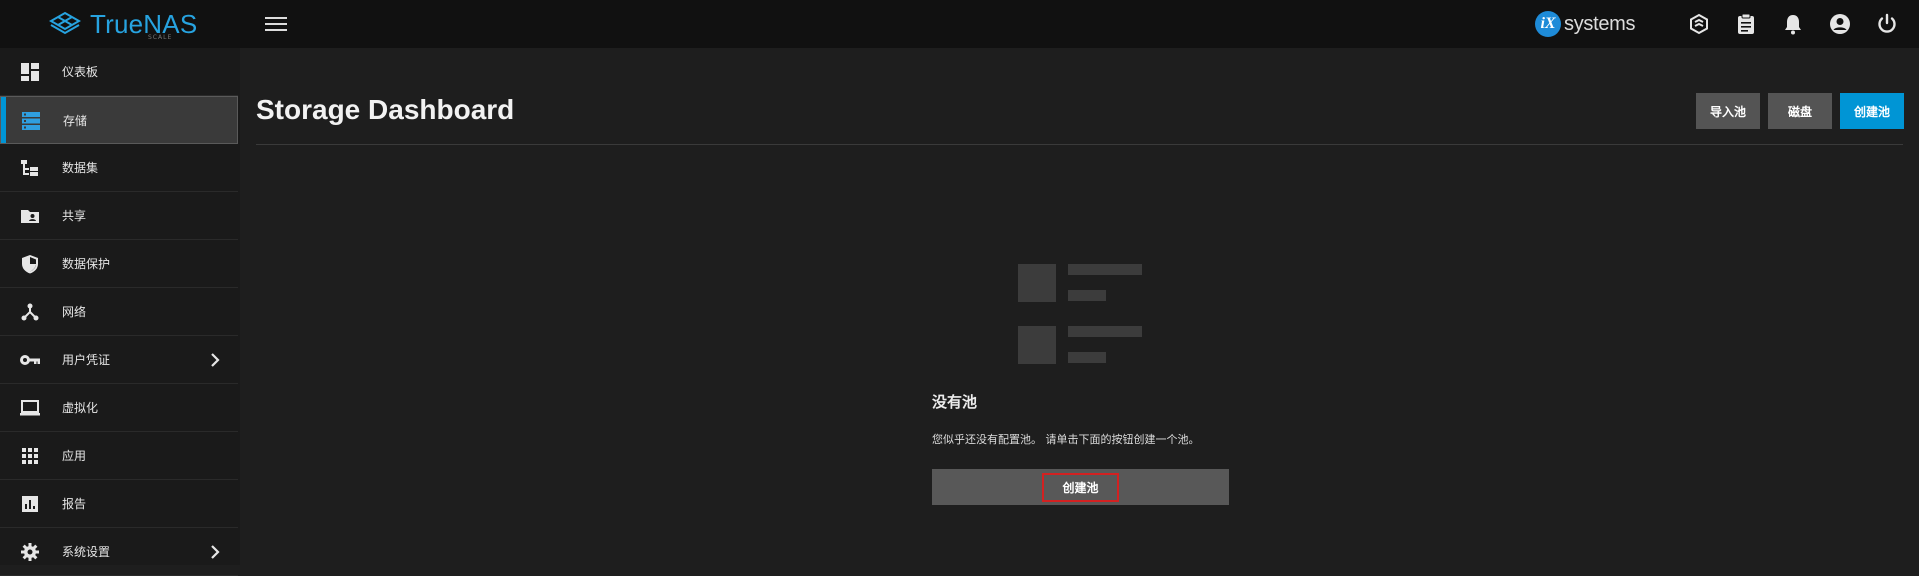  What do you see at coordinates (30, 504) in the screenshot?
I see `reports-icon` at bounding box center [30, 504].